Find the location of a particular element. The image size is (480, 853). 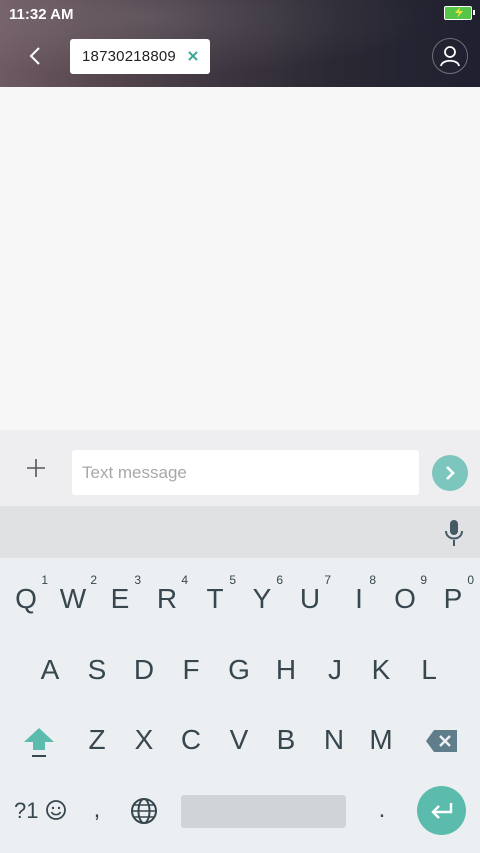

emoji-icon is located at coordinates (56, 810).